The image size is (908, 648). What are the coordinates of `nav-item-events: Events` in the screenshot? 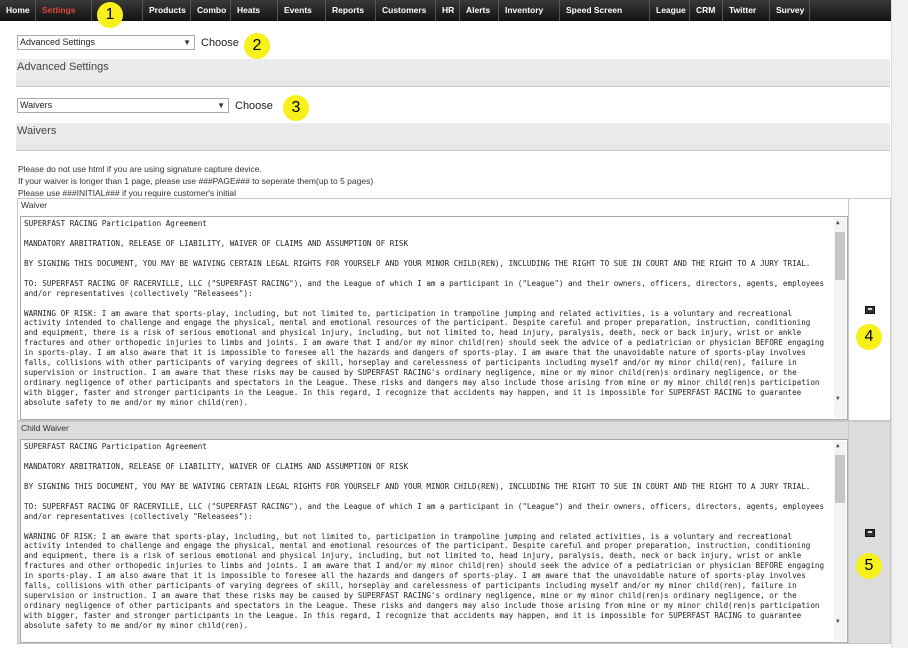 It's located at (302, 10).